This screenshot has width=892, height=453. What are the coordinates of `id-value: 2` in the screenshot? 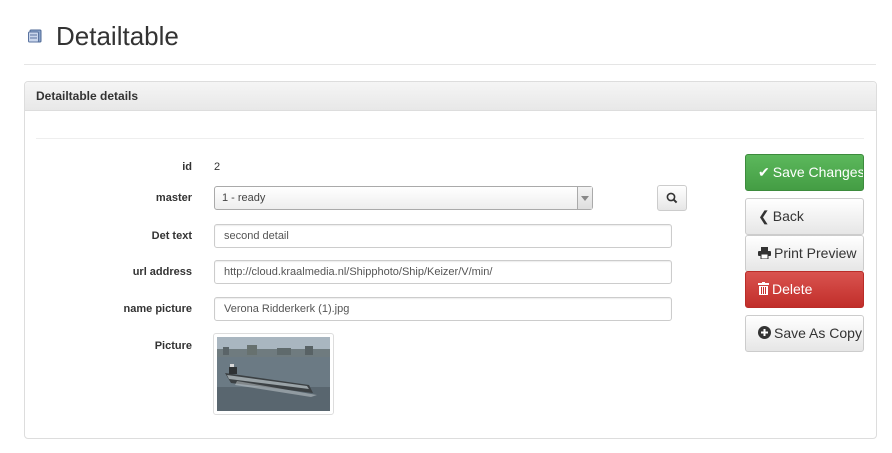 It's located at (217, 167).